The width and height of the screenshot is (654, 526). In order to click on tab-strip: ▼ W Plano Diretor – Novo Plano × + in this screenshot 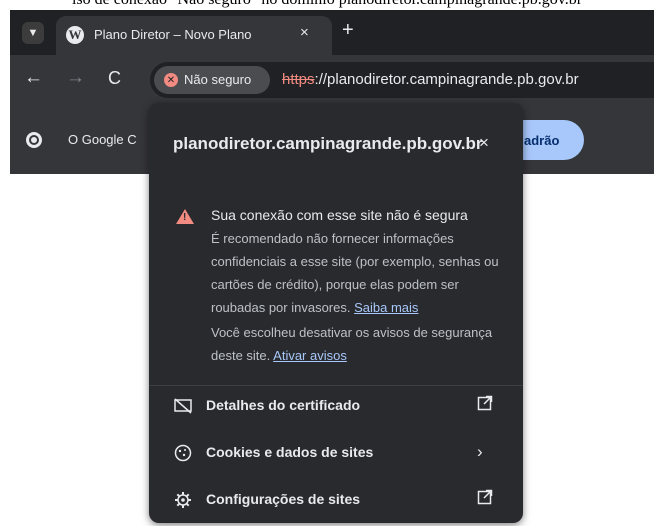, I will do `click(332, 32)`.